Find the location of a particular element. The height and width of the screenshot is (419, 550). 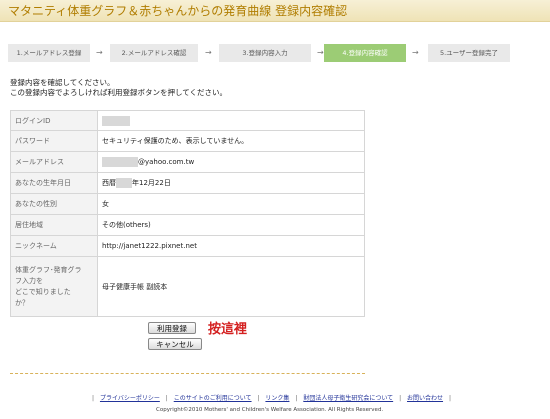

label-region: 居住地域 is located at coordinates (54, 225).